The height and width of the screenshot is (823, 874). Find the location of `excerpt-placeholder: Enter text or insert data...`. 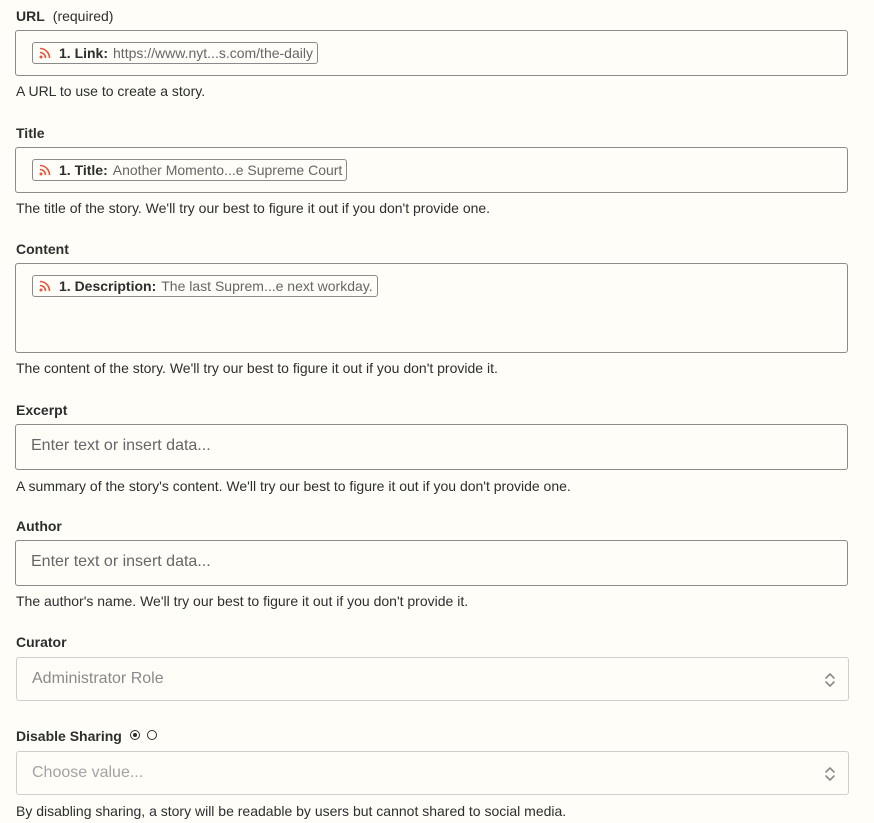

excerpt-placeholder: Enter text or insert data... is located at coordinates (121, 445).